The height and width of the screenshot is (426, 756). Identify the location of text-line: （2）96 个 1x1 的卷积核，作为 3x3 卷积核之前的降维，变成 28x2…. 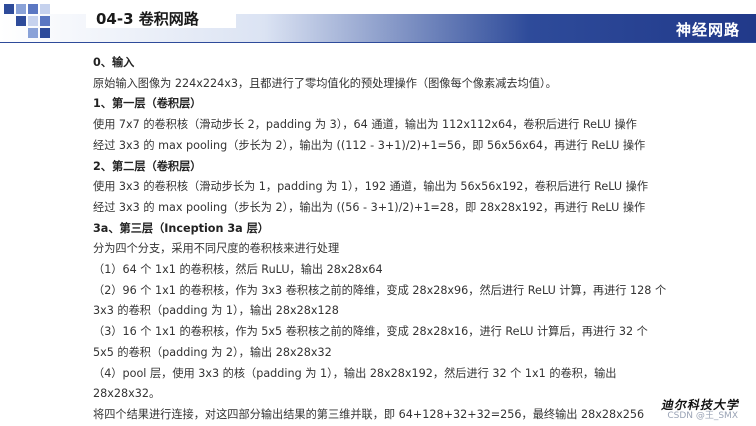
(380, 290).